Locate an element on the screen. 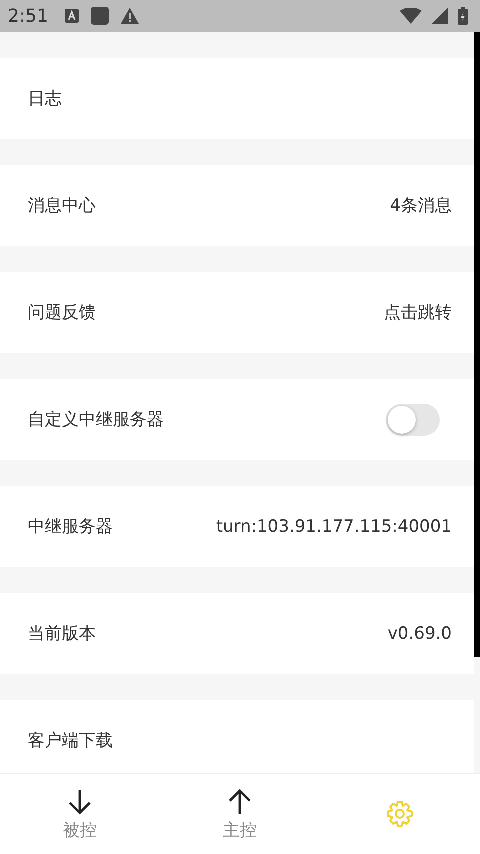  nav-tab: 被控 is located at coordinates (80, 814).